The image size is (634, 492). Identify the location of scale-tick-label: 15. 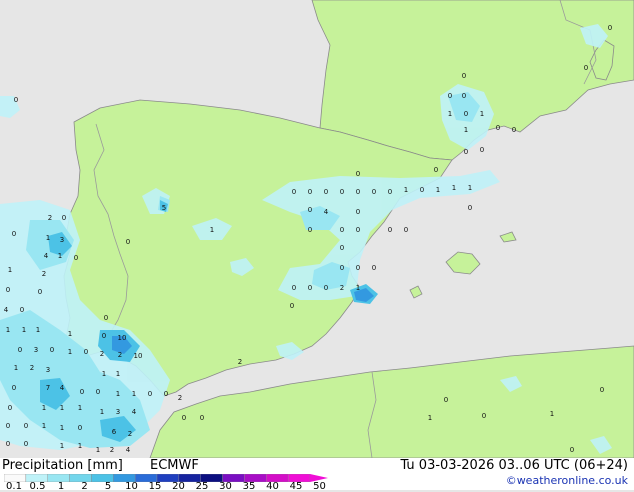
(155, 486).